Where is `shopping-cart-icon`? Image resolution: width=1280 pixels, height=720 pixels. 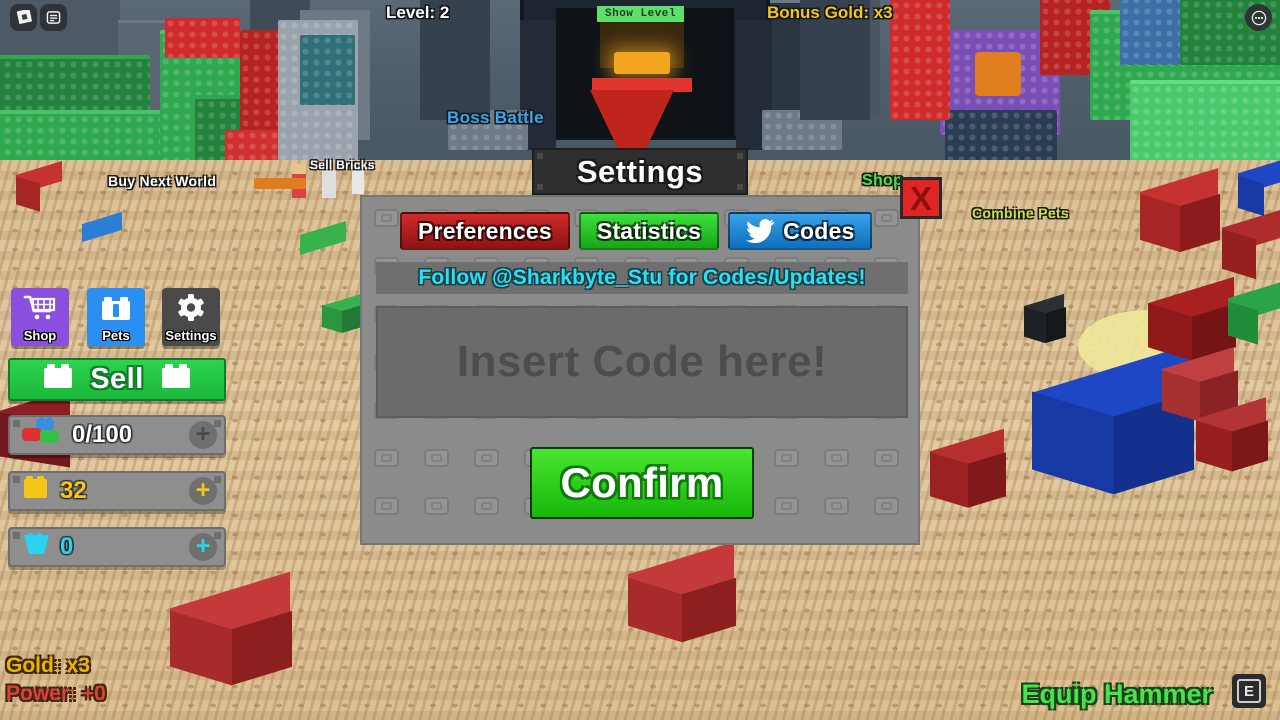 shopping-cart-icon is located at coordinates (40, 310).